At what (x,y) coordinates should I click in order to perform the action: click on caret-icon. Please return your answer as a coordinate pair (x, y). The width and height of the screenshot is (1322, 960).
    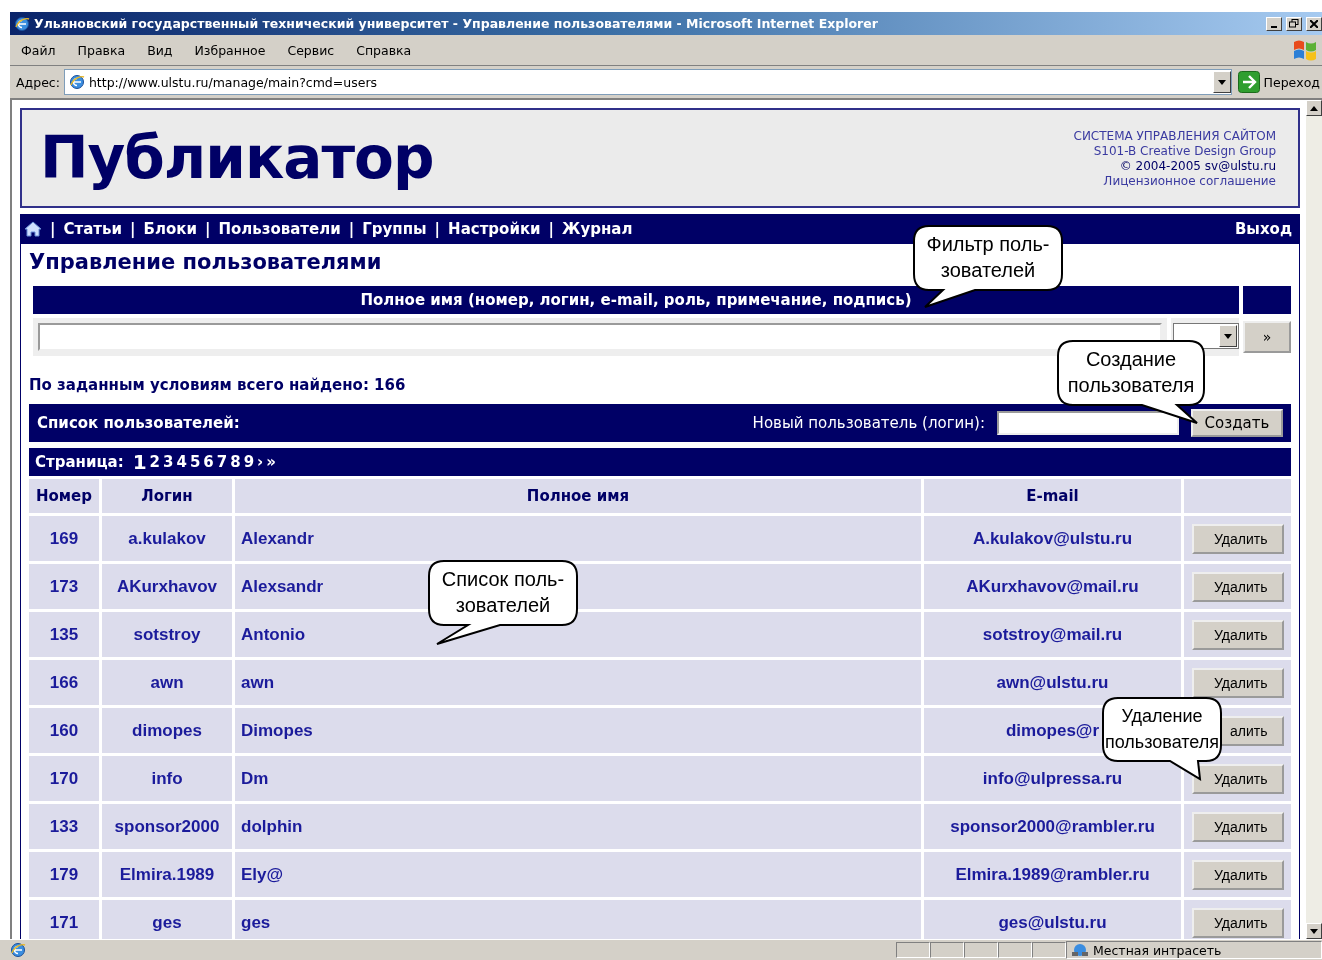
    Looking at the image, I should click on (1228, 336).